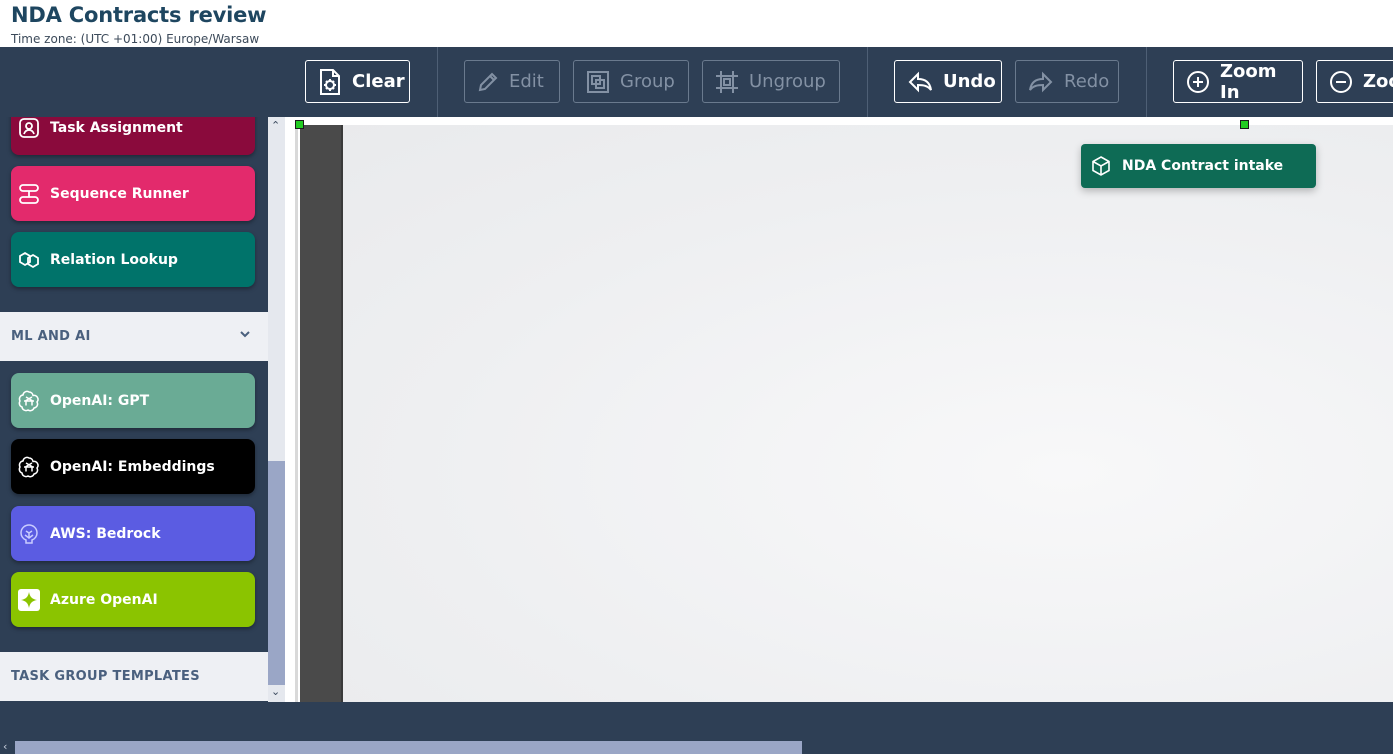 This screenshot has width=1393, height=754. I want to click on palette-item-label: Sequence Runner, so click(119, 193).